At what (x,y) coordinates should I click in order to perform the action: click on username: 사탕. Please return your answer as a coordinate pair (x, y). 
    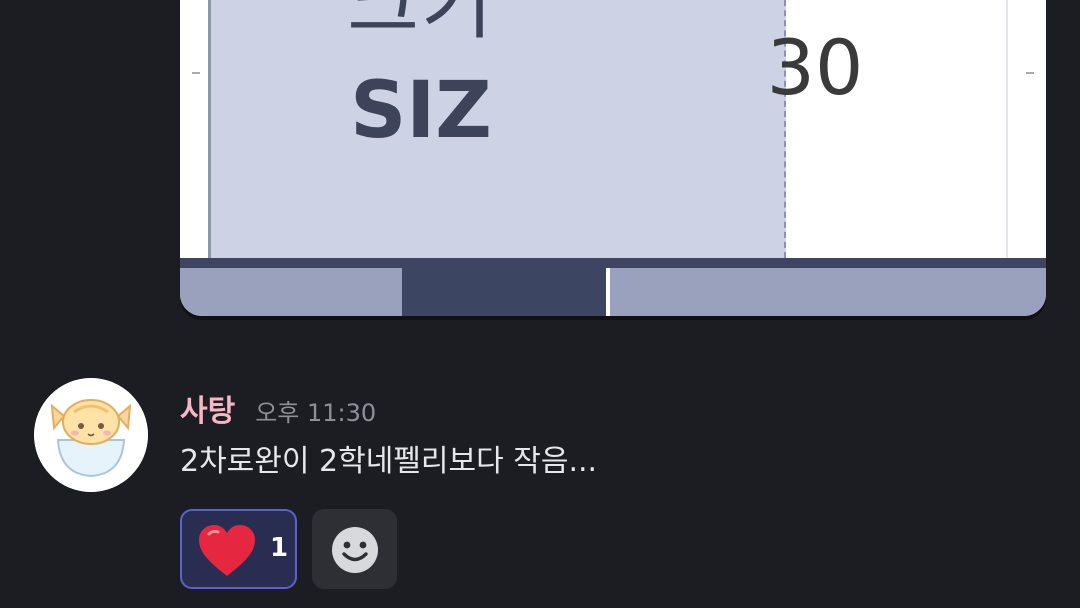
    Looking at the image, I should click on (207, 408).